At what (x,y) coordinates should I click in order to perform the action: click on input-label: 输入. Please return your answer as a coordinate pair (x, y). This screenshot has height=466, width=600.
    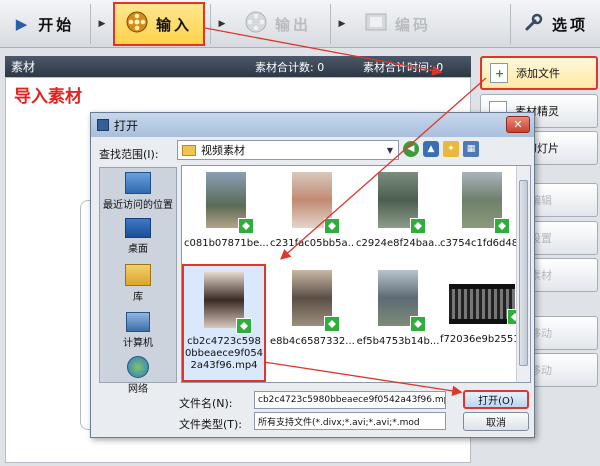
    Looking at the image, I should click on (173, 24).